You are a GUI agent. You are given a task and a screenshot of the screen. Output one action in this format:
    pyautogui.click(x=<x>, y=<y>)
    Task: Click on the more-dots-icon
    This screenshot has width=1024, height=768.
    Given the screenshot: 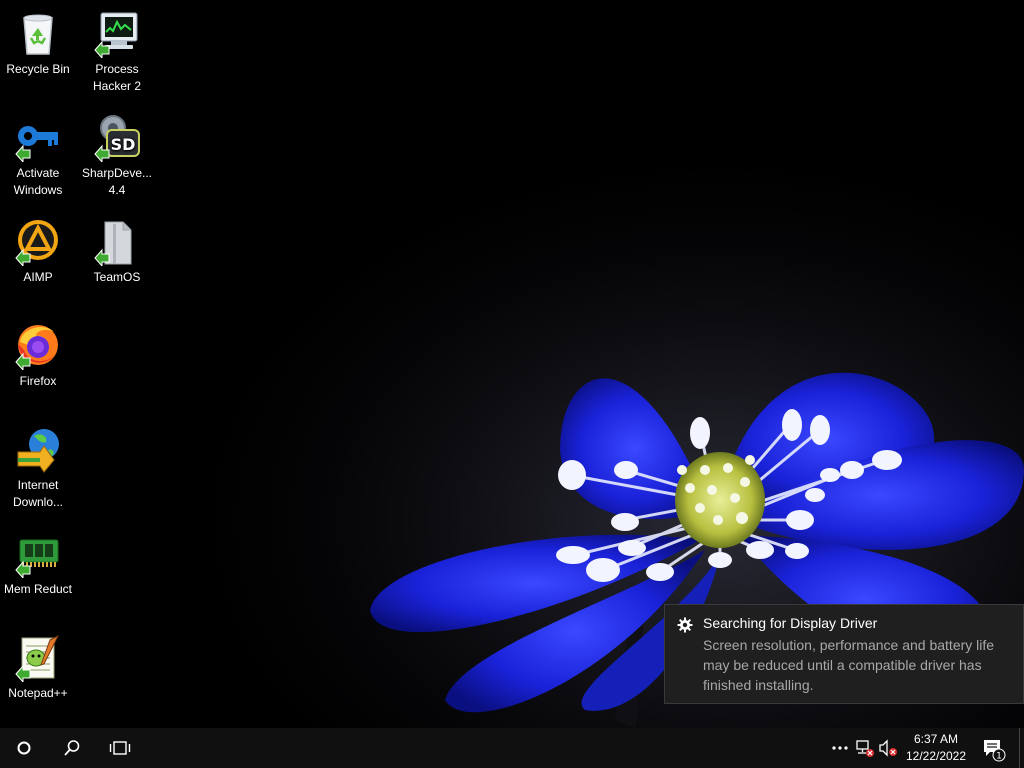 What is the action you would take?
    pyautogui.click(x=840, y=748)
    